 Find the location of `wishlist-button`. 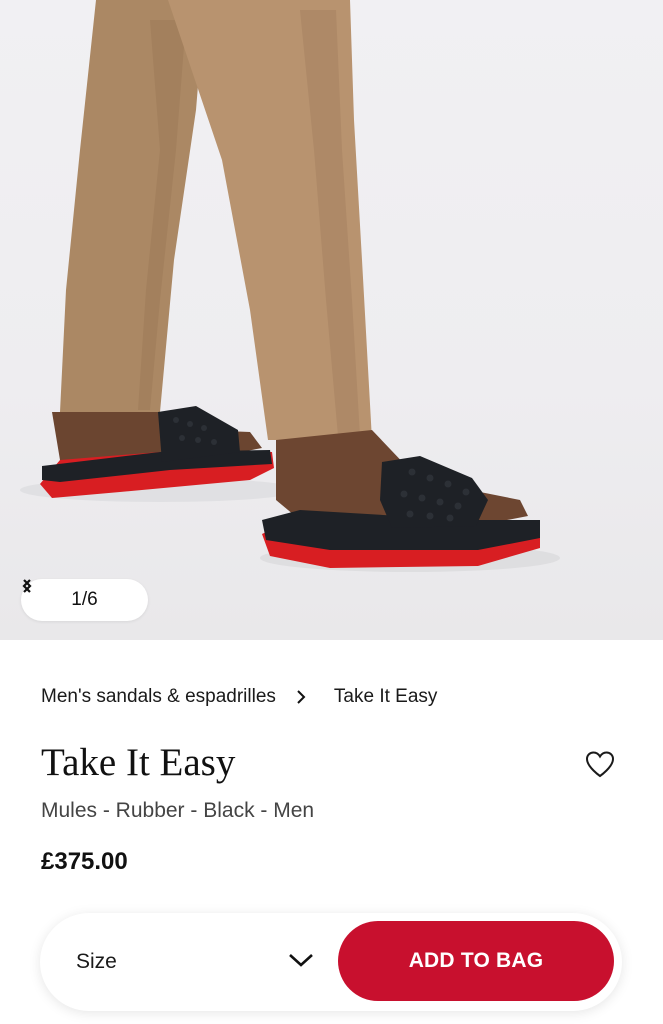

wishlist-button is located at coordinates (600, 764).